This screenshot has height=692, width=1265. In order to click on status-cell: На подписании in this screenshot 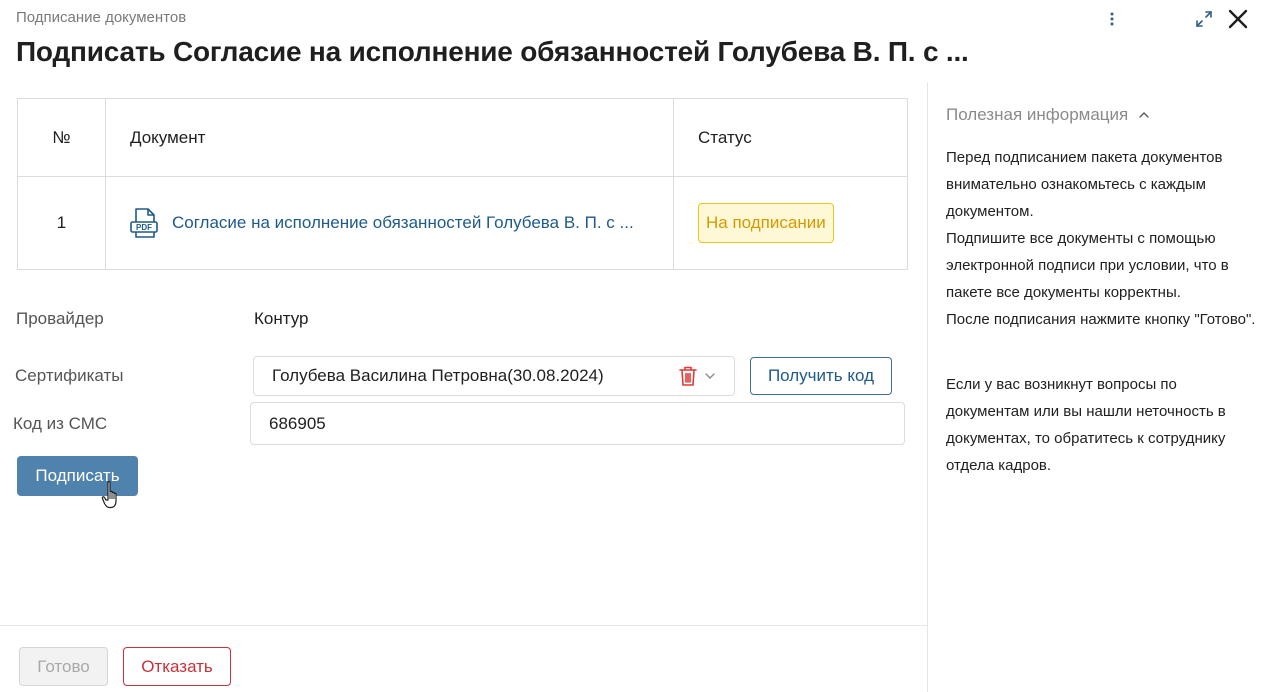, I will do `click(790, 223)`.